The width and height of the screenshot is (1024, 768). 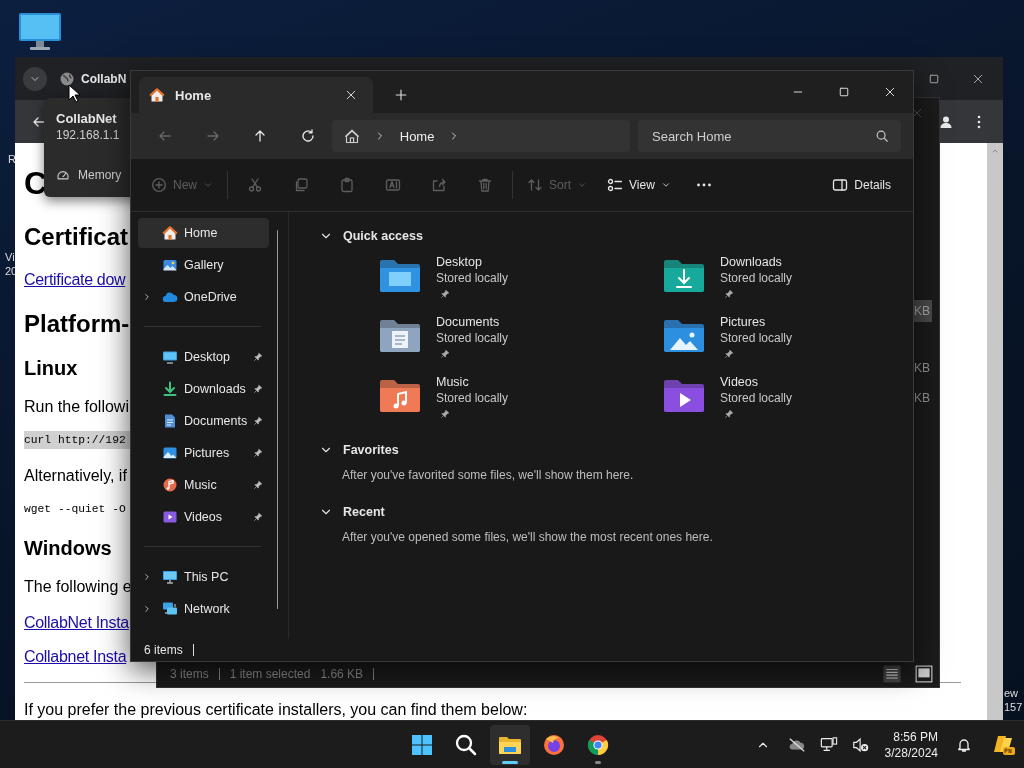 I want to click on subsection-heading: Windows, so click(x=68, y=548).